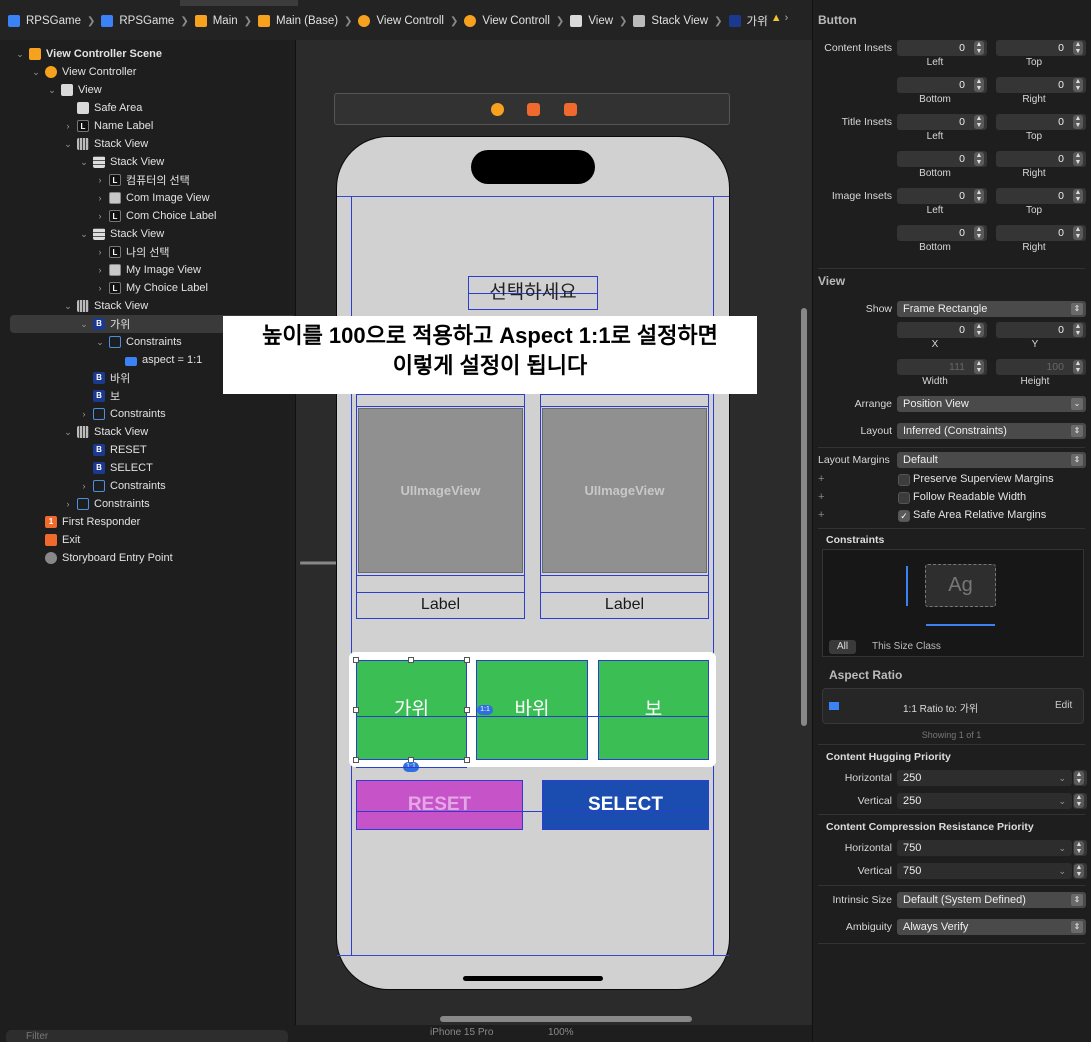 Image resolution: width=1091 pixels, height=1042 pixels. Describe the element at coordinates (1041, 85) in the screenshot. I see `content-inset-right-field: 0 ▲ ▼` at that location.